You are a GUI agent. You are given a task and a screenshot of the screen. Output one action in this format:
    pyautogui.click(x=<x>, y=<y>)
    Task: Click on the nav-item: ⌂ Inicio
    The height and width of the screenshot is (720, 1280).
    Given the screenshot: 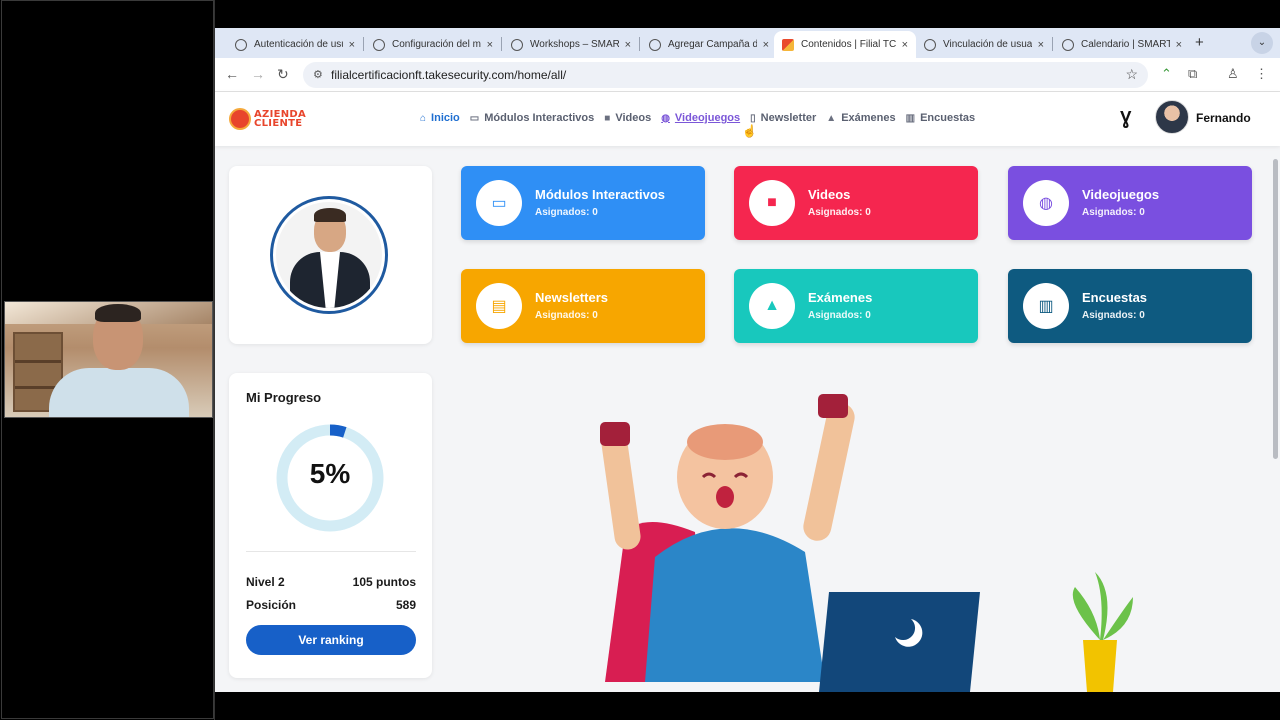 What is the action you would take?
    pyautogui.click(x=440, y=118)
    